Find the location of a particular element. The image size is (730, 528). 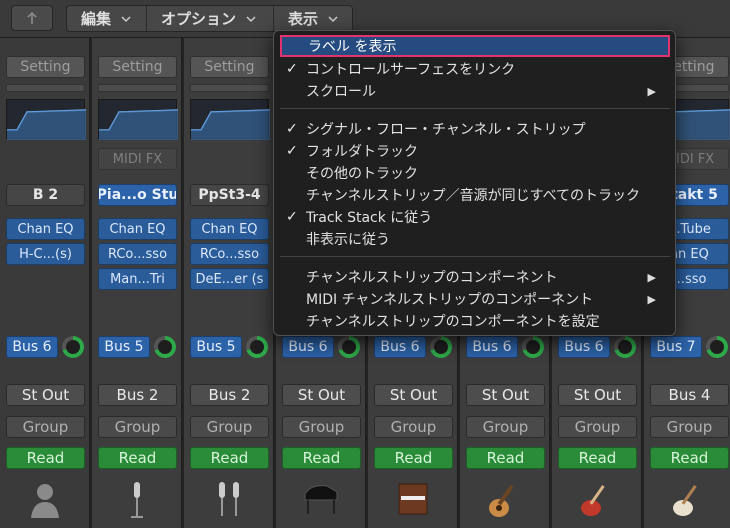

menu-item: ✓ コントロールサーフェスをリンク is located at coordinates (475, 69).